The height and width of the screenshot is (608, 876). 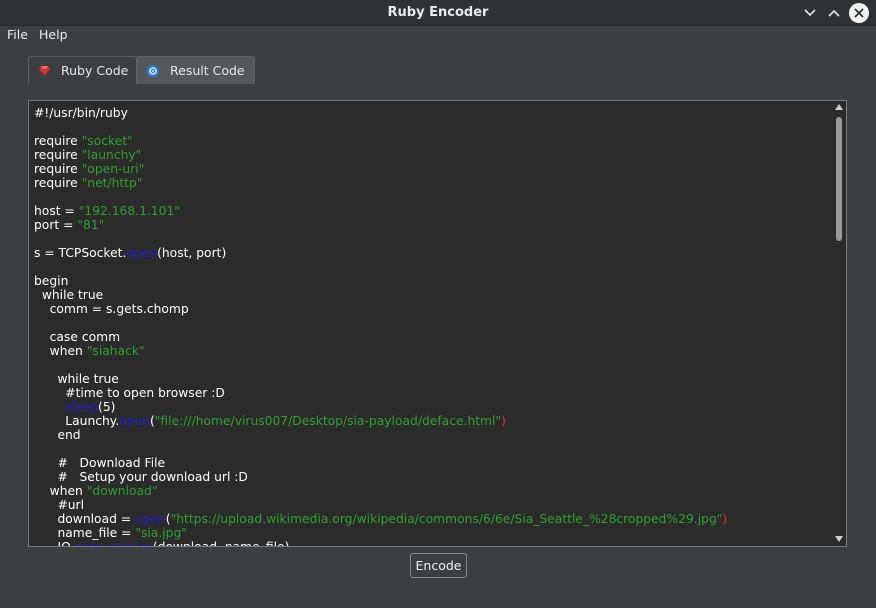 I want to click on code-token: end, so click(x=57, y=435).